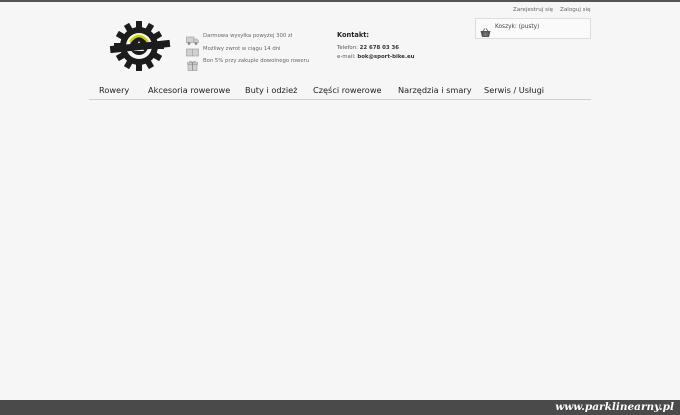 The image size is (680, 415). I want to click on nav-item-czesci: Części rowerowe, so click(347, 90).